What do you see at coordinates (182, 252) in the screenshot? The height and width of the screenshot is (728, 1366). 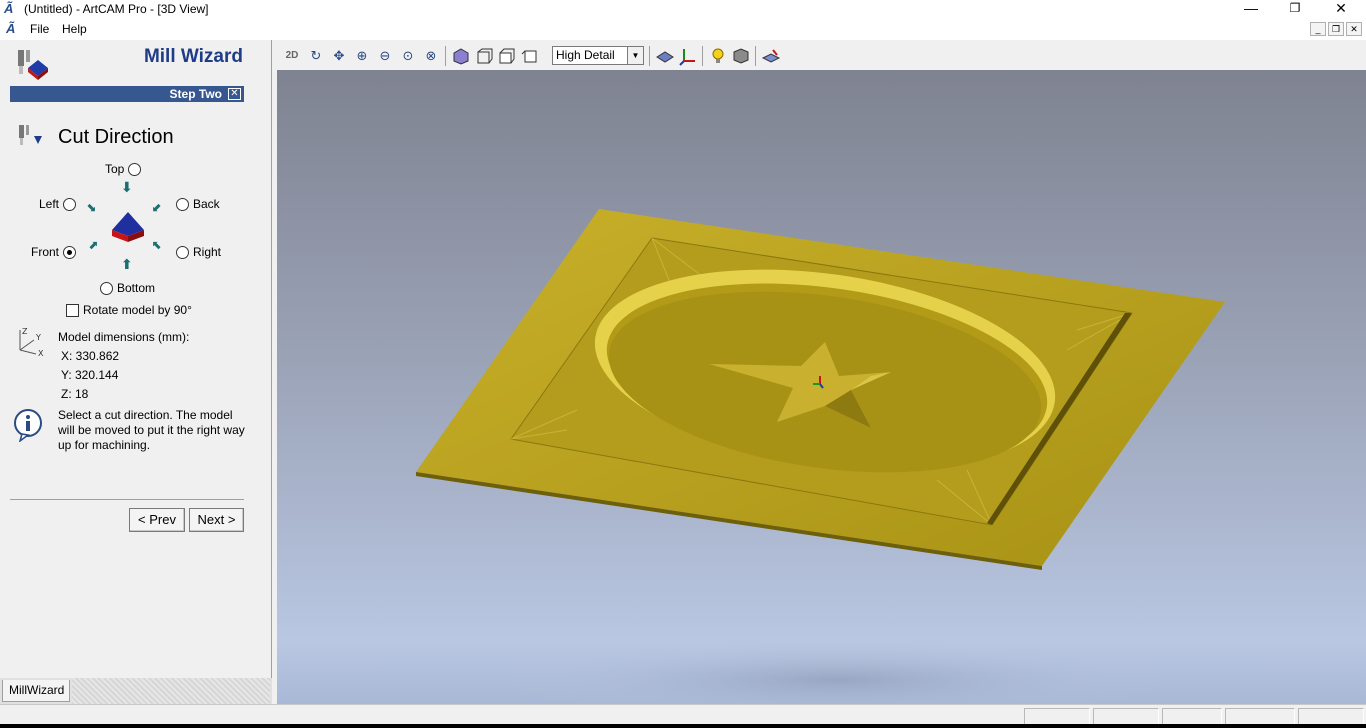 I see `direction-right-radio` at bounding box center [182, 252].